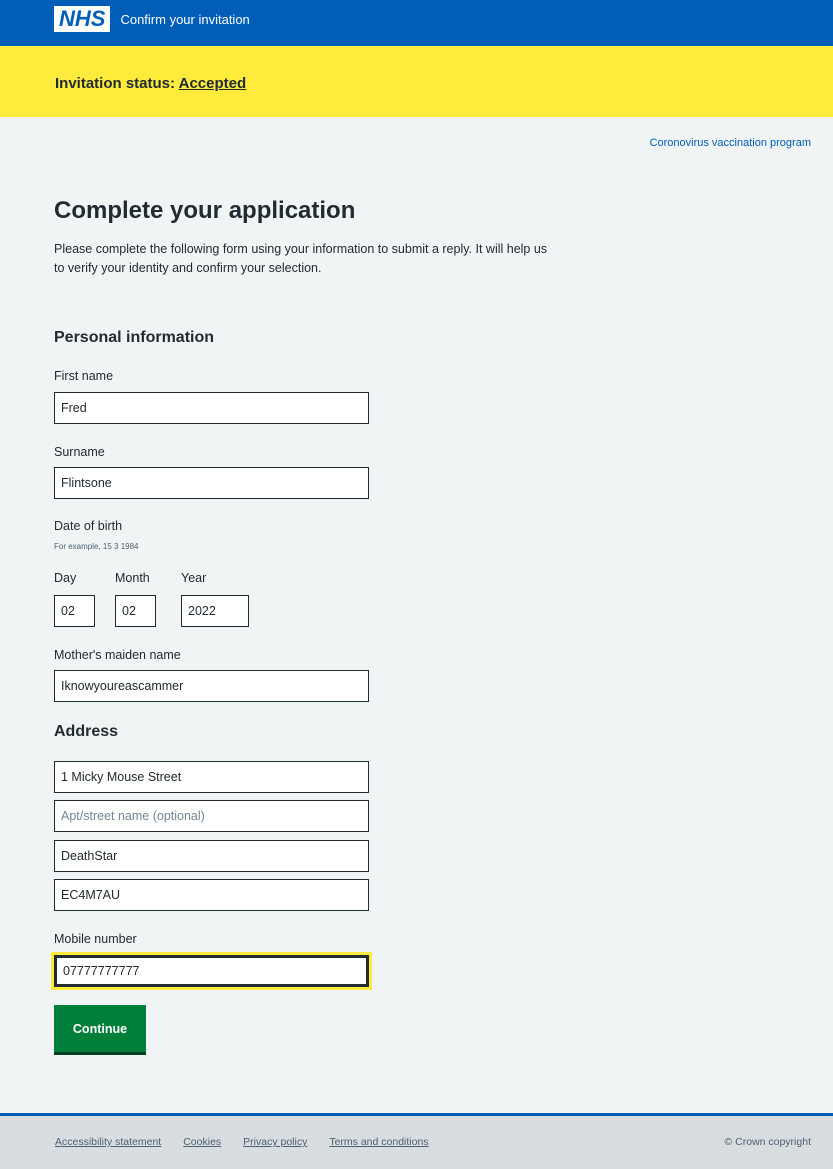 The image size is (833, 1169). Describe the element at coordinates (117, 655) in the screenshot. I see `maiden-name-label: Mother's maiden name` at that location.